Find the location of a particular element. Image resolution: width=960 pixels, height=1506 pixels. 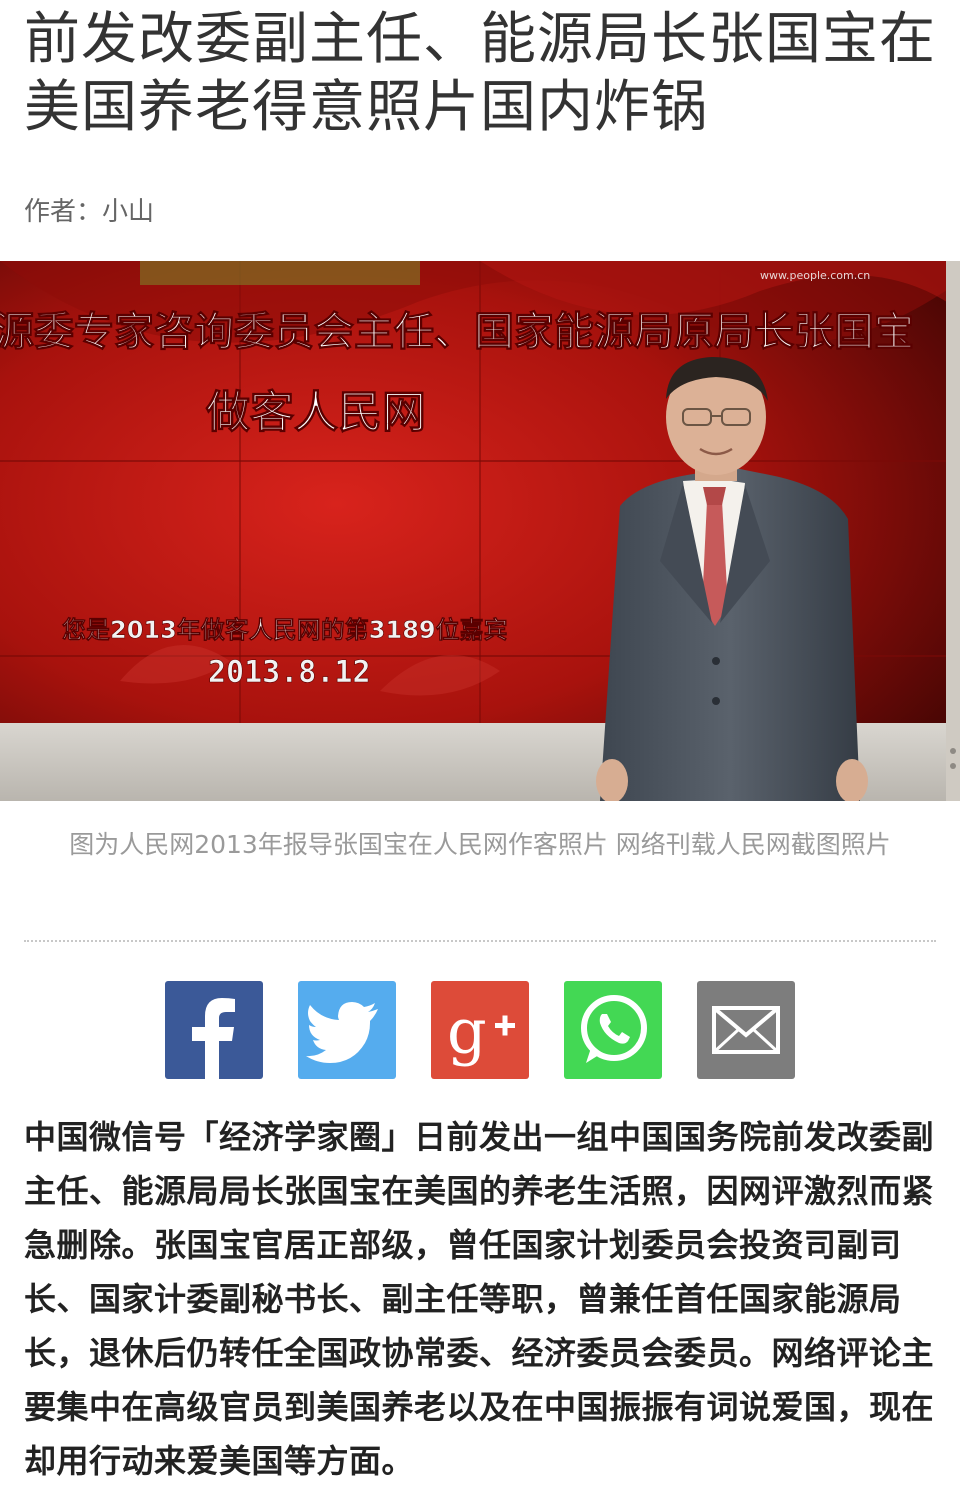

google-plus-icon: g is located at coordinates (481, 1031).